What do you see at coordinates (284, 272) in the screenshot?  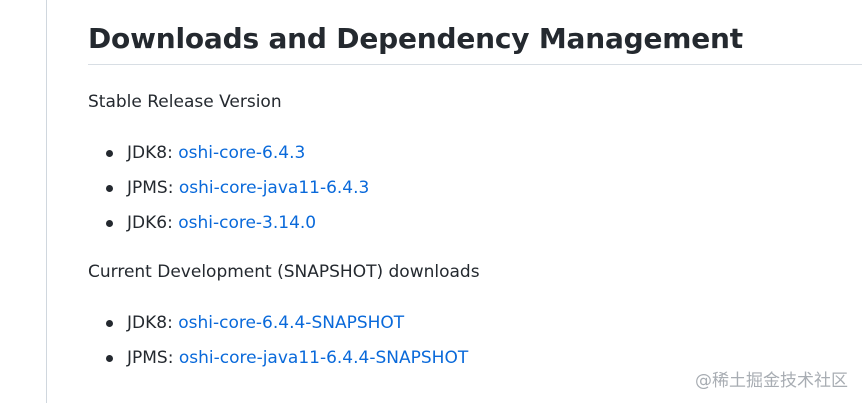 I see `snapshot-label: Current Development (SNAPSHOT) downloads` at bounding box center [284, 272].